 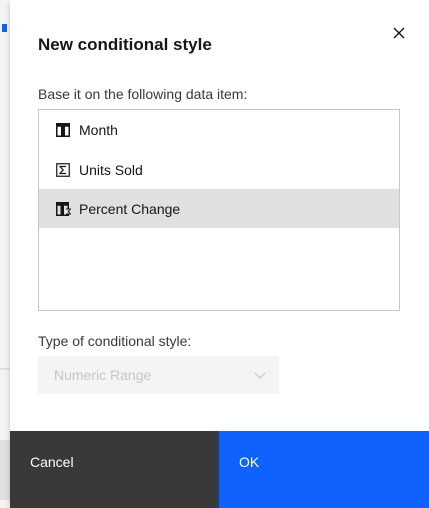 I want to click on close-button, so click(x=399, y=33).